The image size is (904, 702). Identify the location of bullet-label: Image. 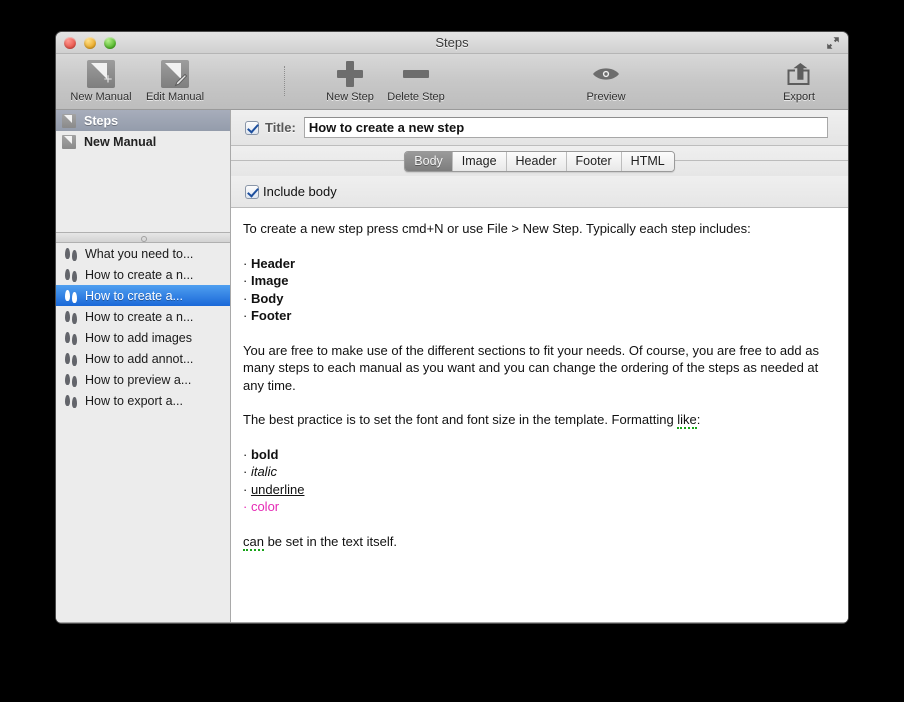
(269, 280).